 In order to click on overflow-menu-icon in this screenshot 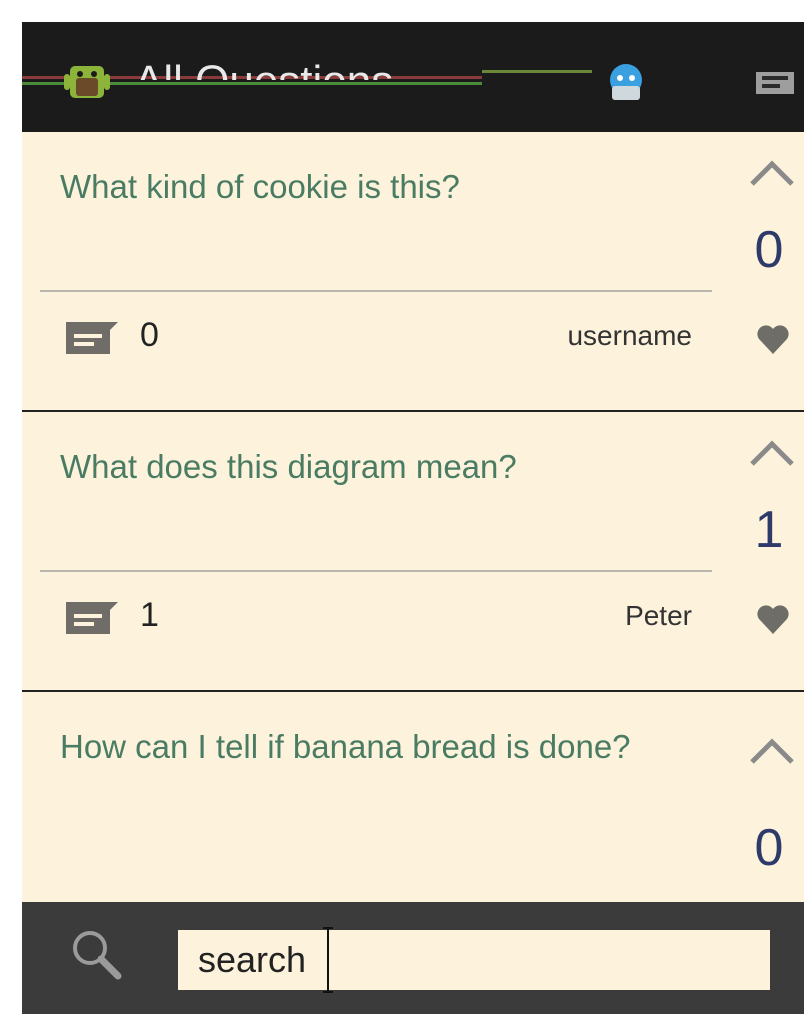, I will do `click(775, 82)`.